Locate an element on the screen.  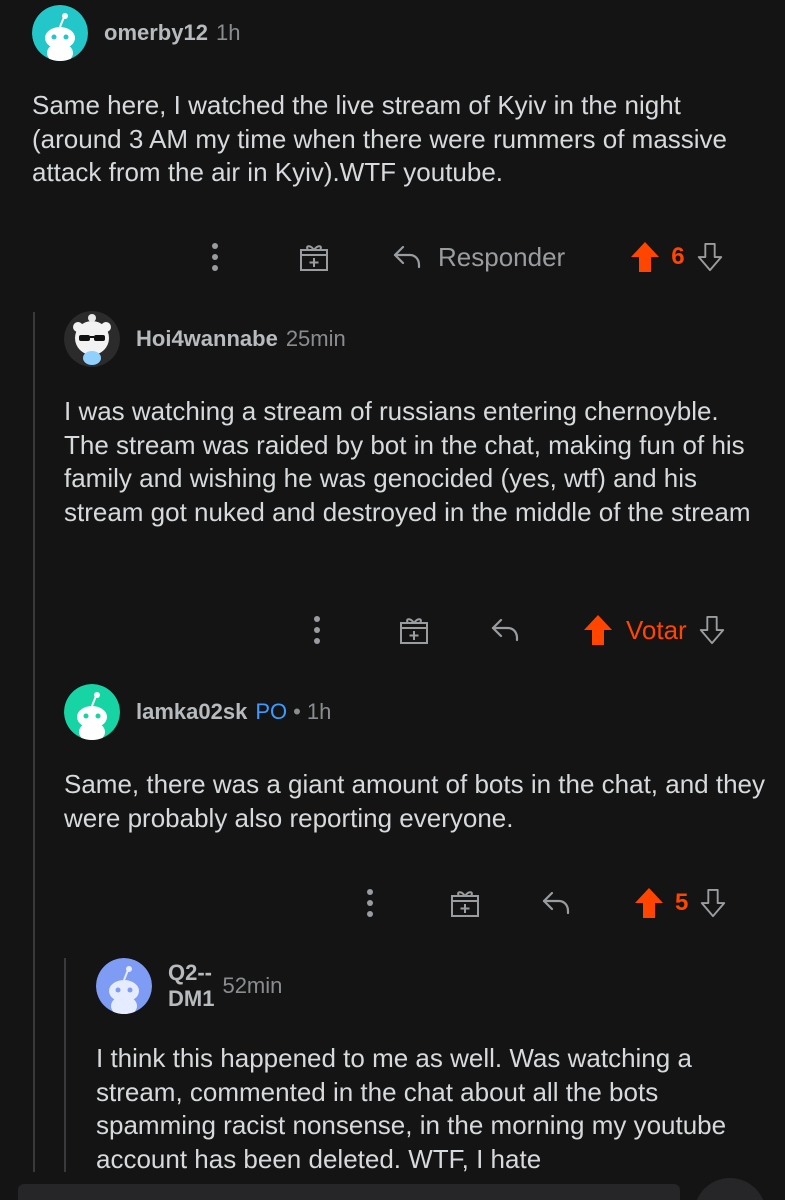
vote-score: 5 is located at coordinates (682, 902).